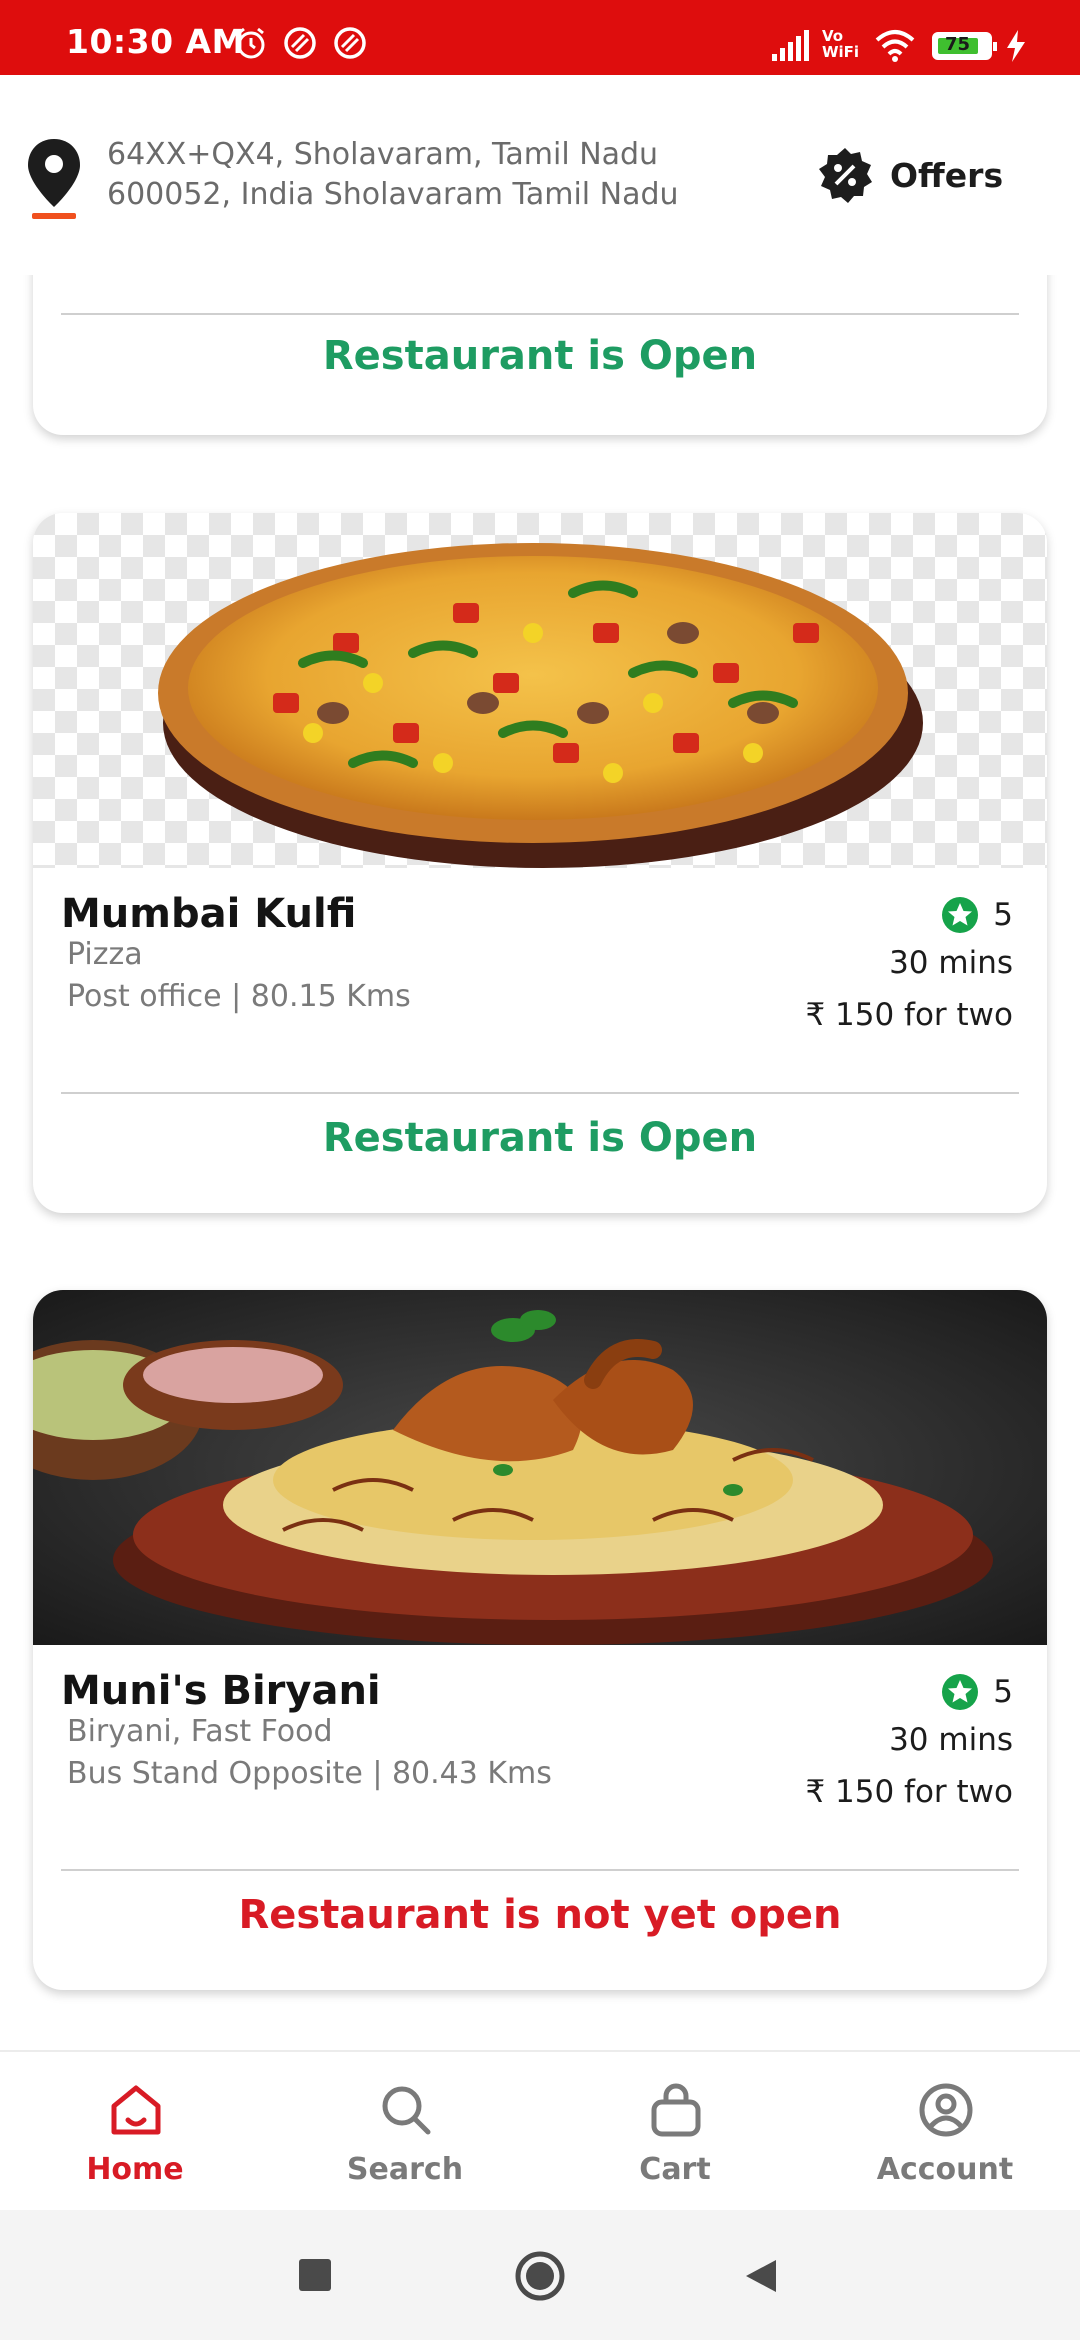 The image size is (1080, 2340). Describe the element at coordinates (676, 2110) in the screenshot. I see `cart-icon` at that location.